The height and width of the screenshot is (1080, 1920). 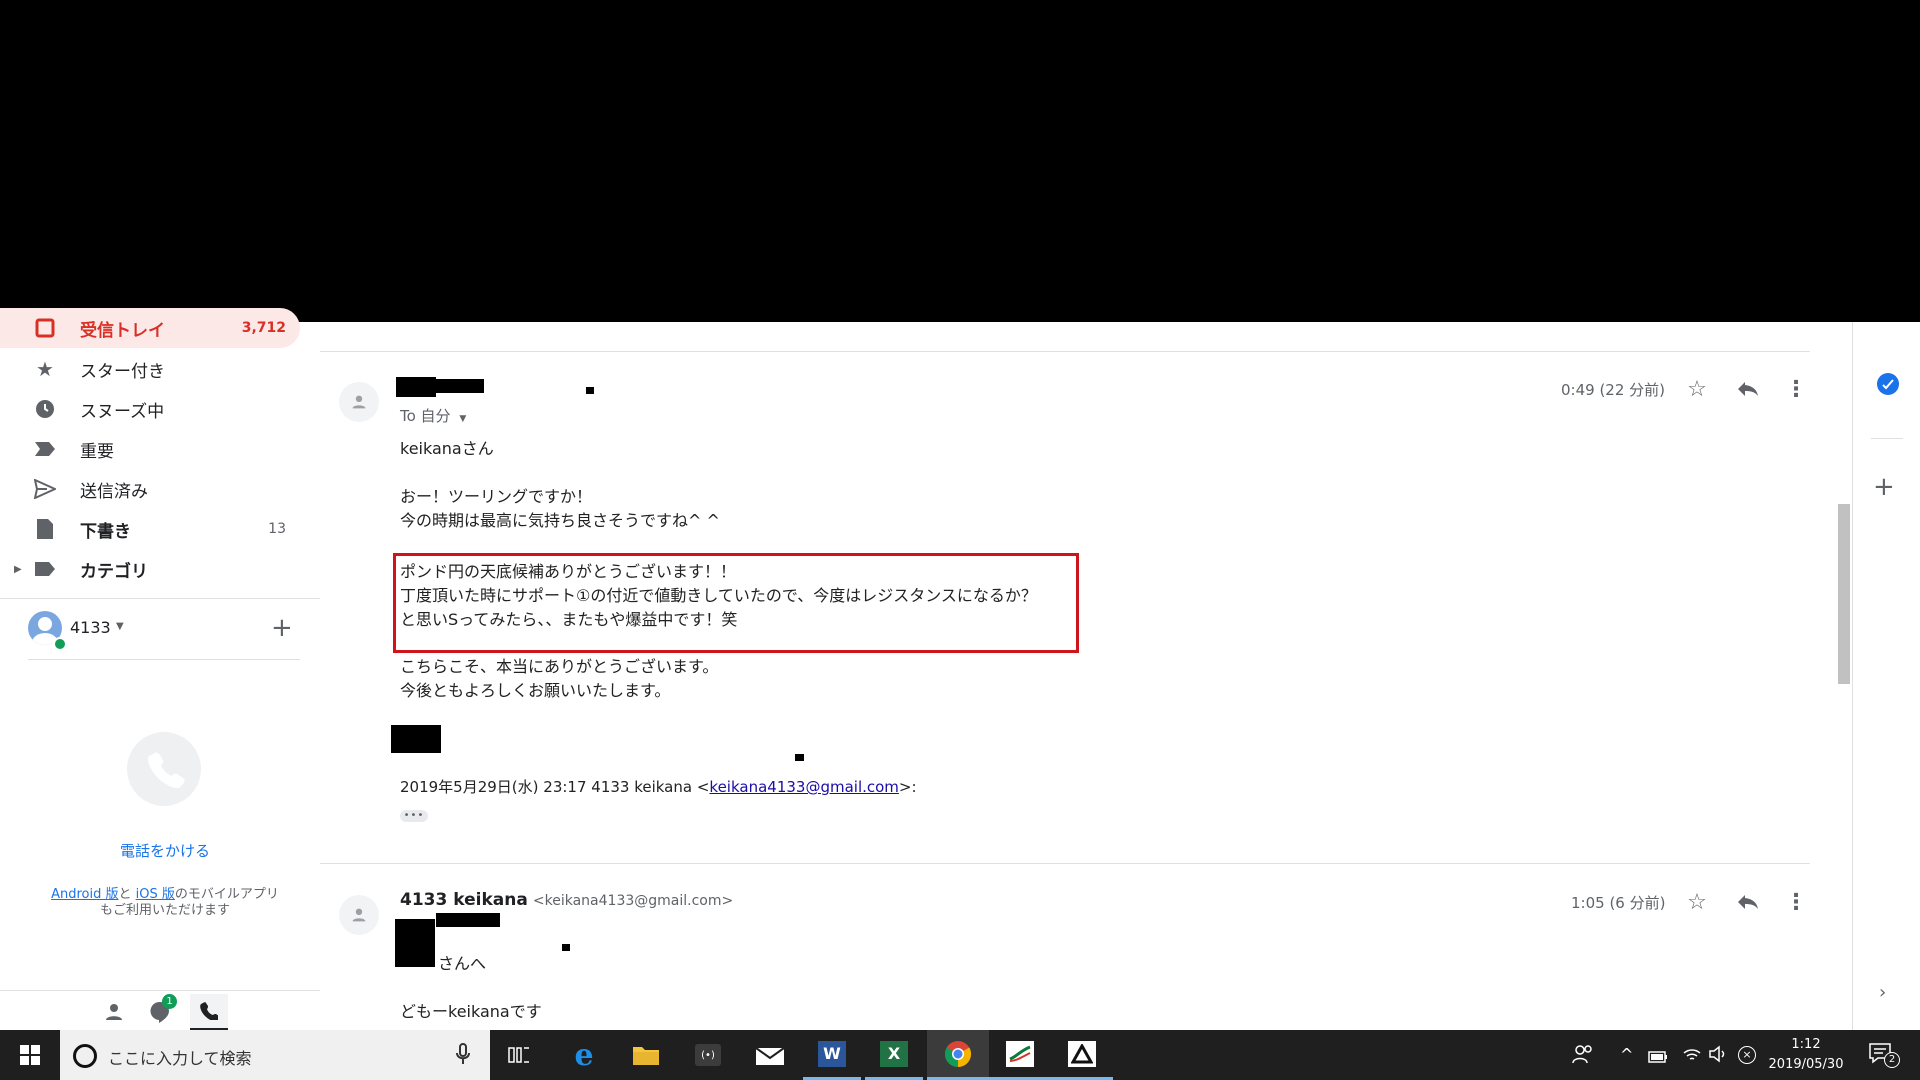 I want to click on sender-email: <keikana4133@gmail.com>, so click(x=633, y=901).